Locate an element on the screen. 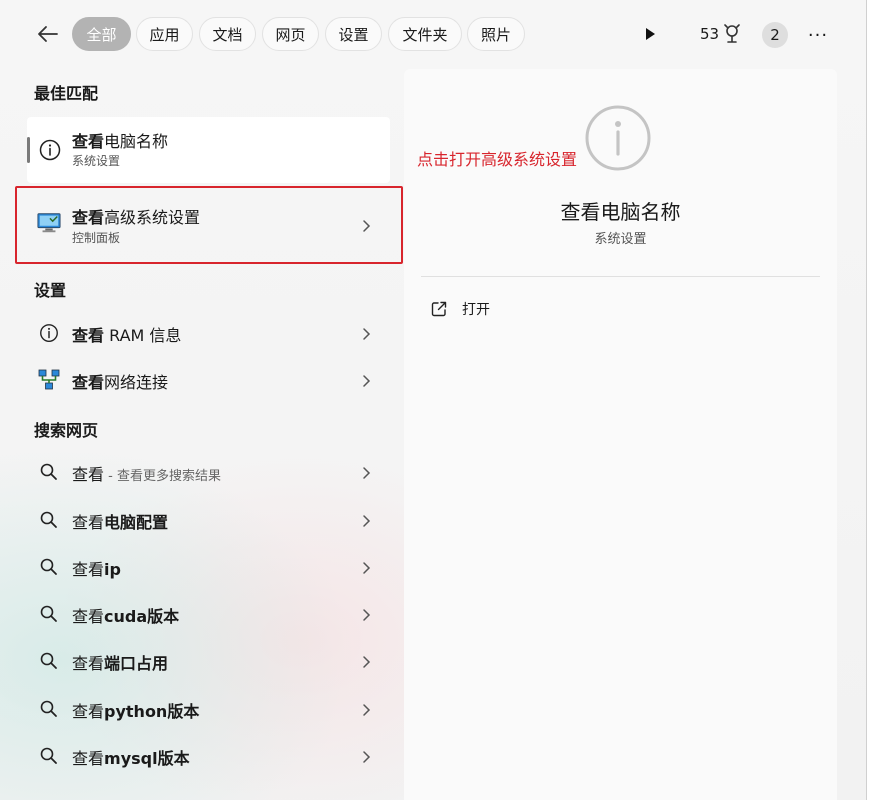 The height and width of the screenshot is (800, 871). result-title: 查看网络连接 is located at coordinates (120, 382).